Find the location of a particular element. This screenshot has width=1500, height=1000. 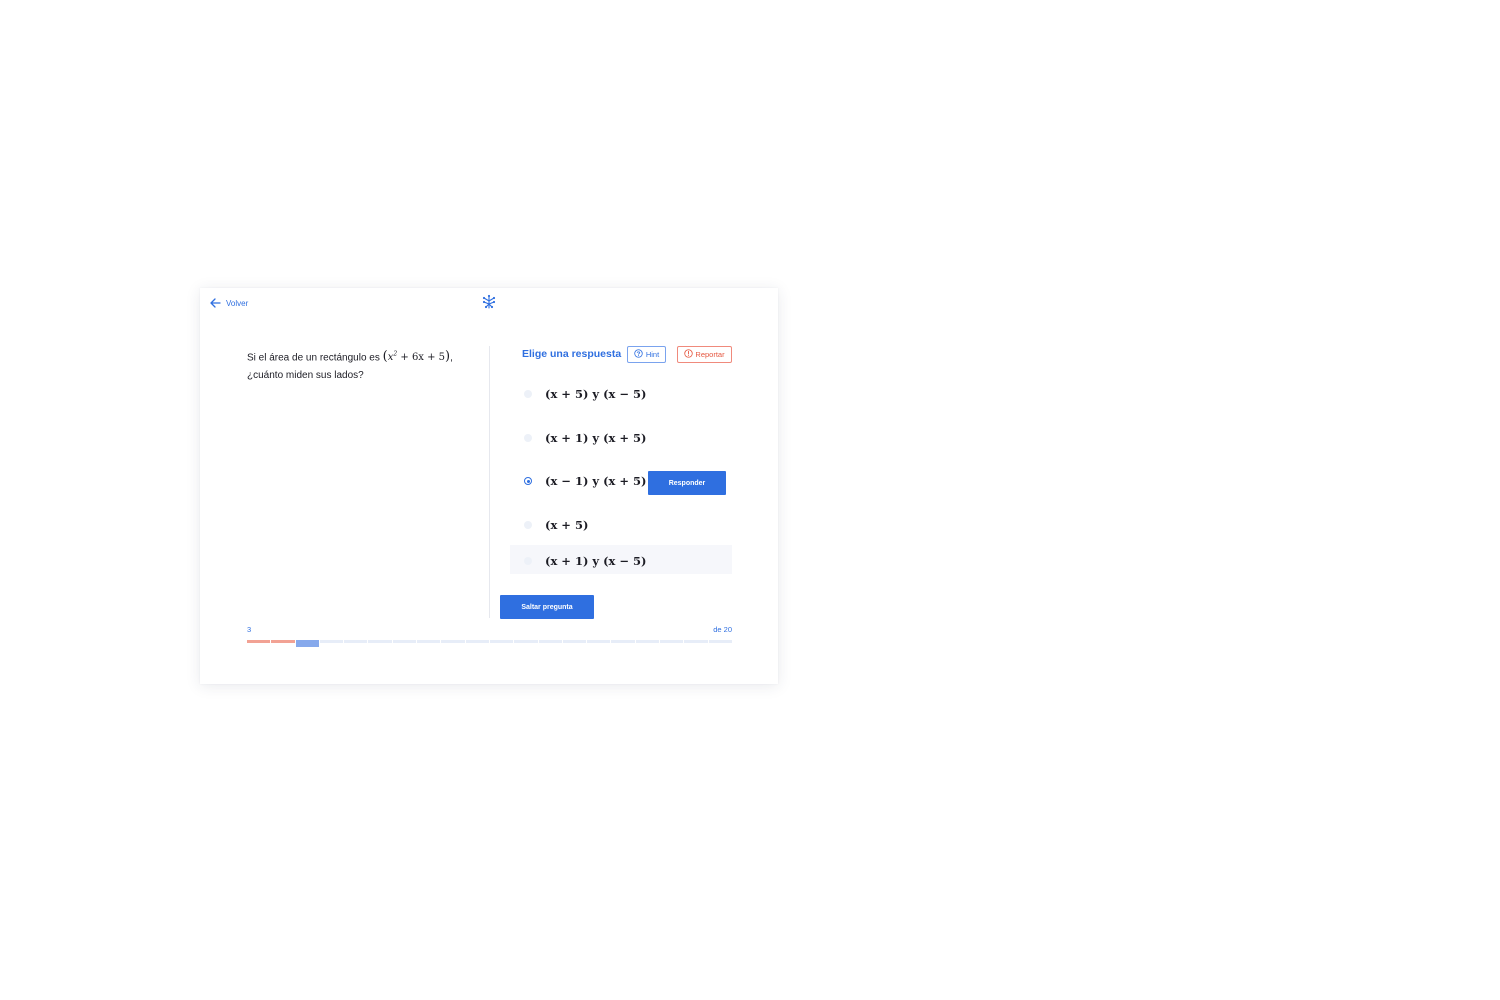

answer-option-label: (x + 1) y (x + 5) is located at coordinates (596, 437).